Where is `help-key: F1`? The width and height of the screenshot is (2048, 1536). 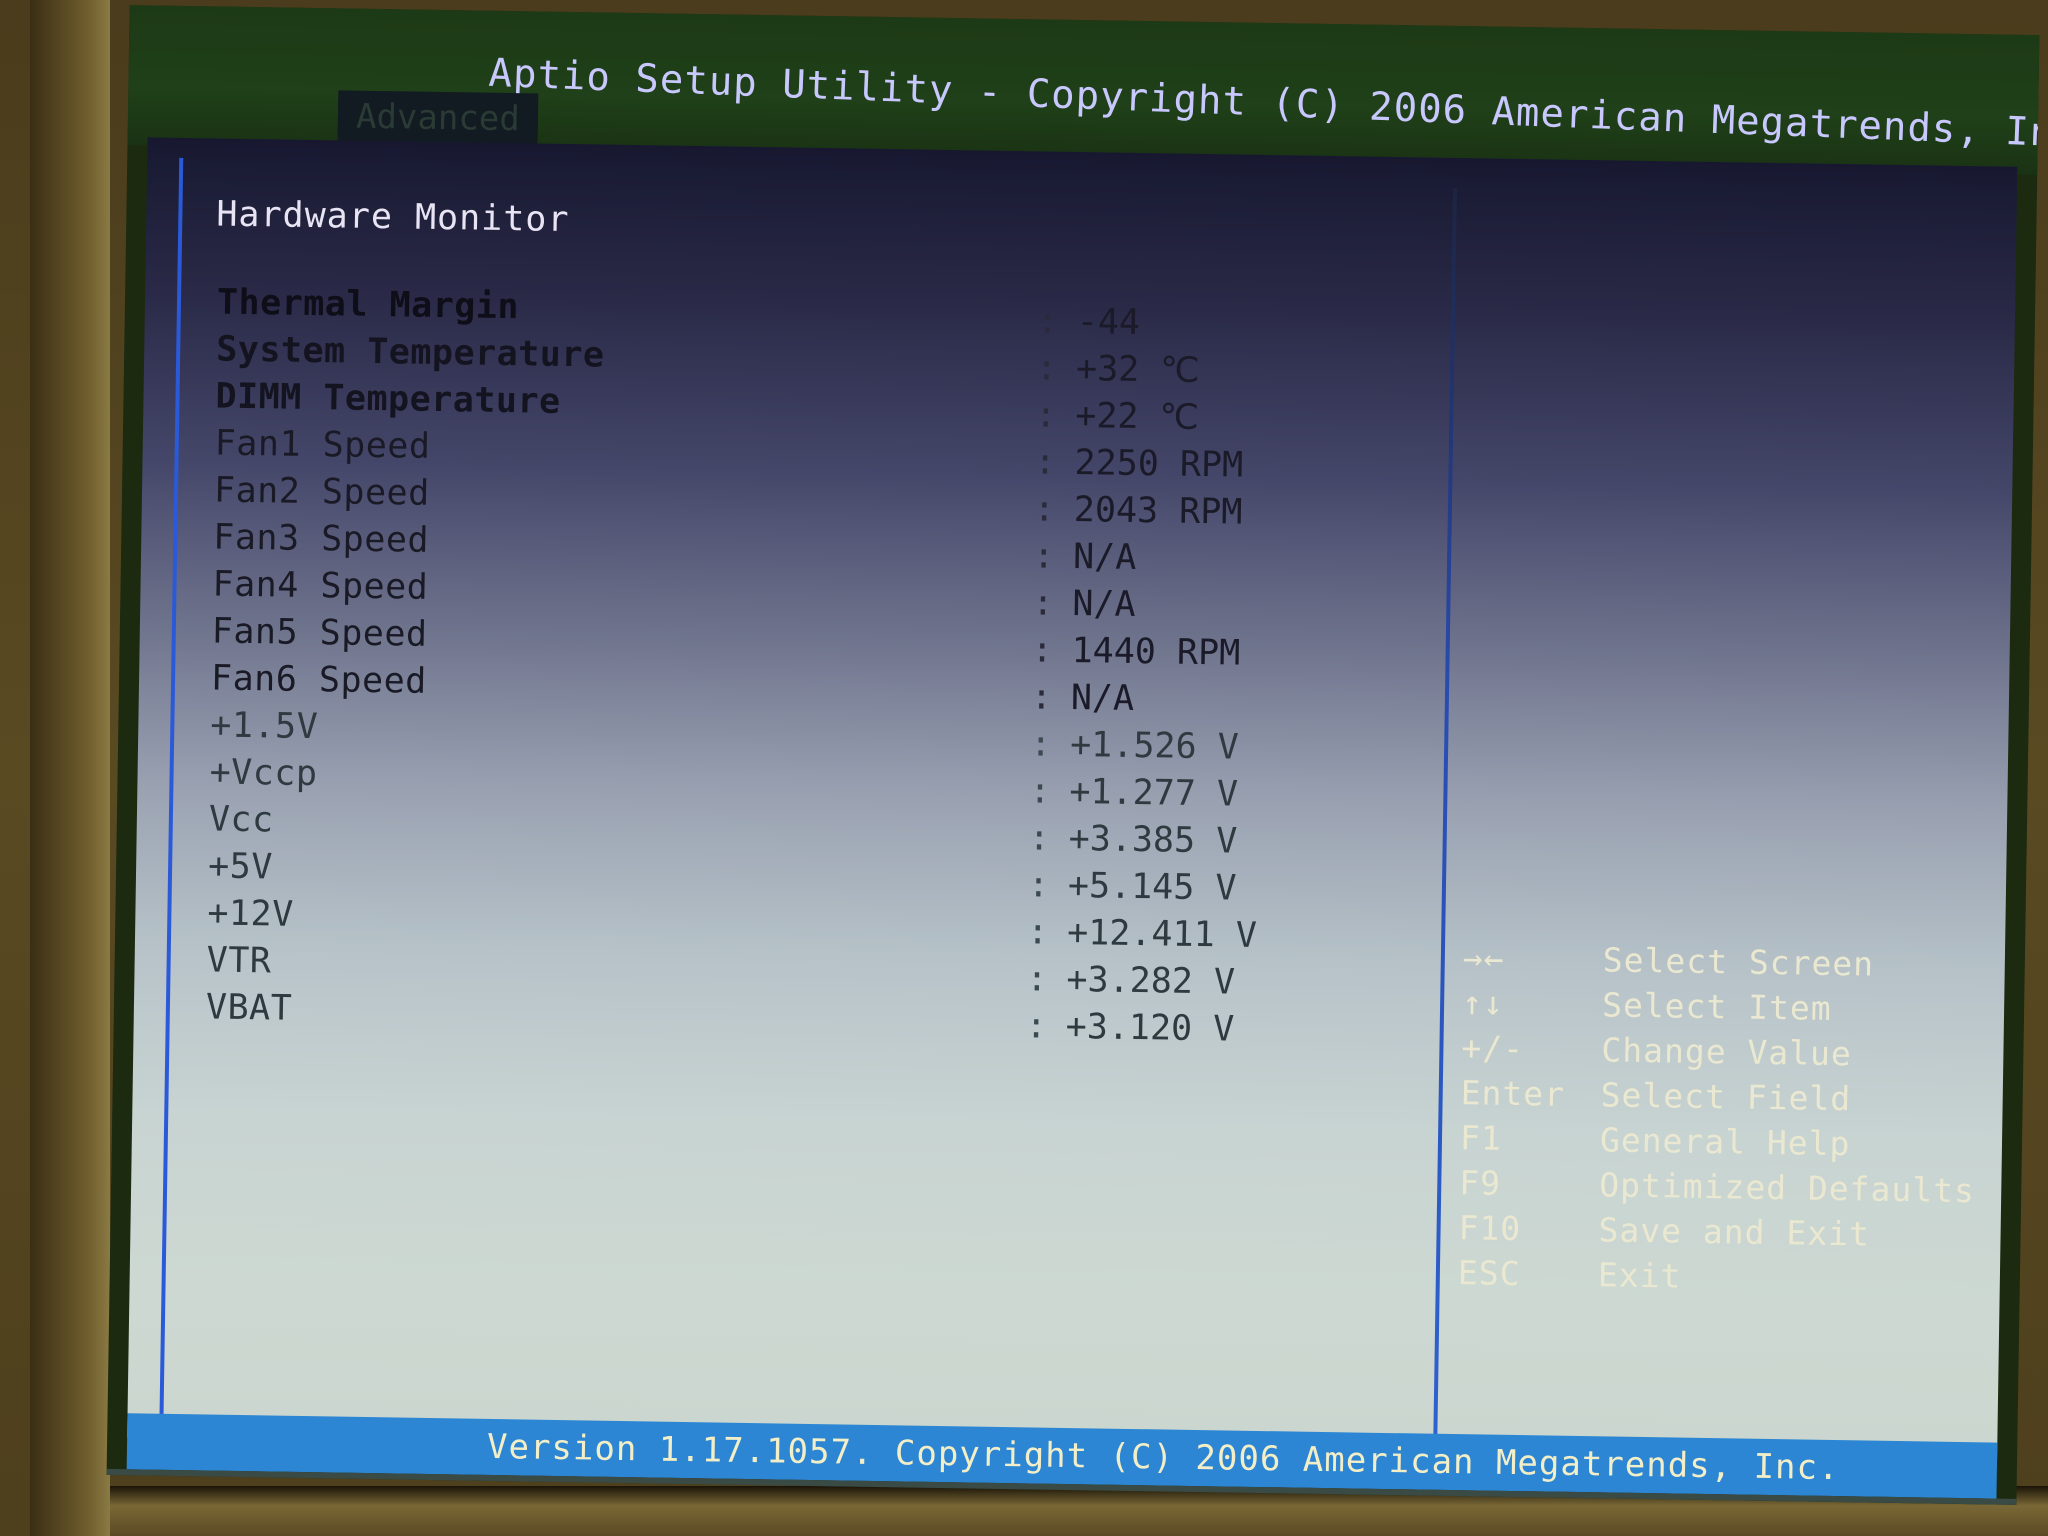 help-key: F1 is located at coordinates (1481, 1138).